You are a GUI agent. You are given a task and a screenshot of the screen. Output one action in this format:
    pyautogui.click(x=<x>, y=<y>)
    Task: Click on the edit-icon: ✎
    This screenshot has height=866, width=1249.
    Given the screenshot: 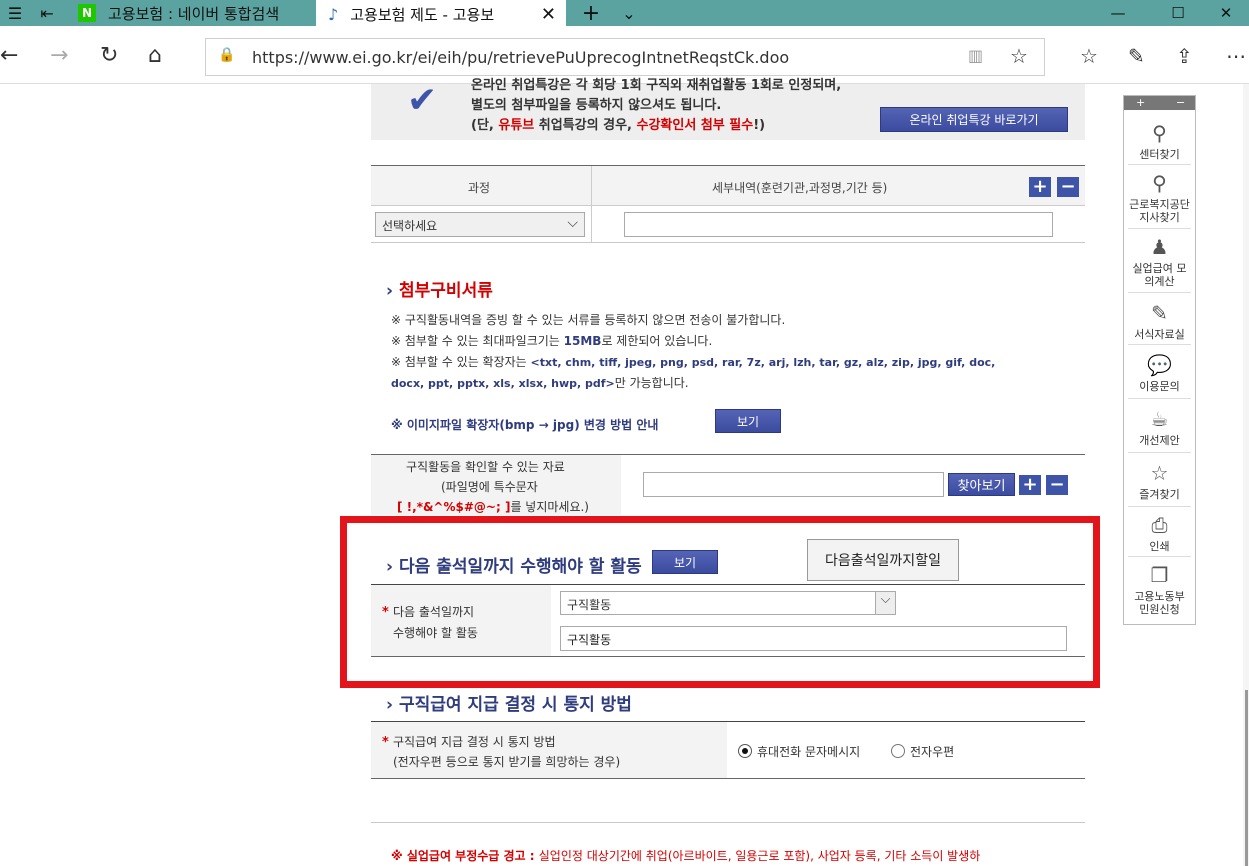 What is the action you would take?
    pyautogui.click(x=1159, y=313)
    